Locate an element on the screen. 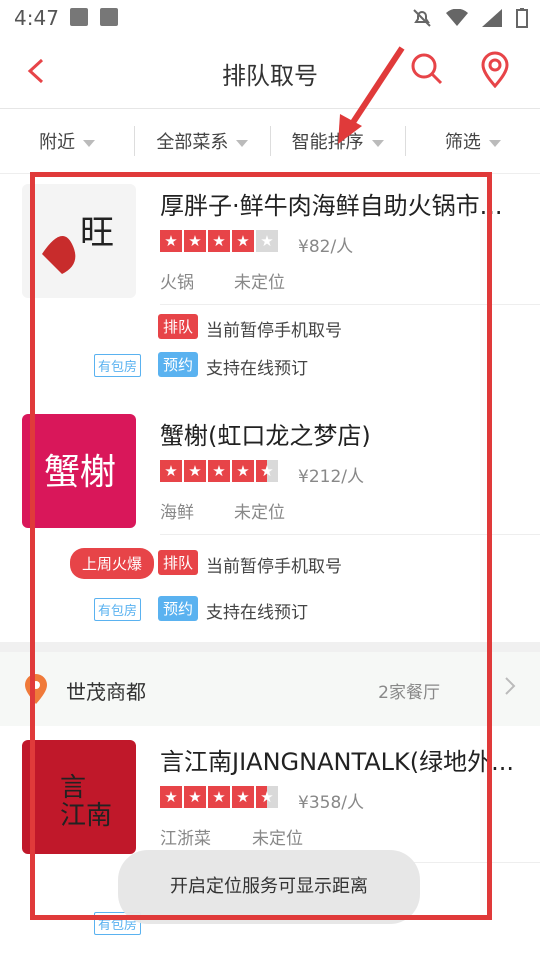 The image size is (540, 960). battery-icon is located at coordinates (522, 18).